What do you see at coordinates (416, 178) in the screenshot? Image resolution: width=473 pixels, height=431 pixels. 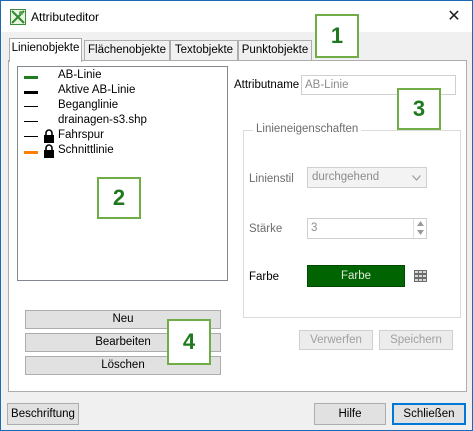 I see `chevron-down-icon` at bounding box center [416, 178].